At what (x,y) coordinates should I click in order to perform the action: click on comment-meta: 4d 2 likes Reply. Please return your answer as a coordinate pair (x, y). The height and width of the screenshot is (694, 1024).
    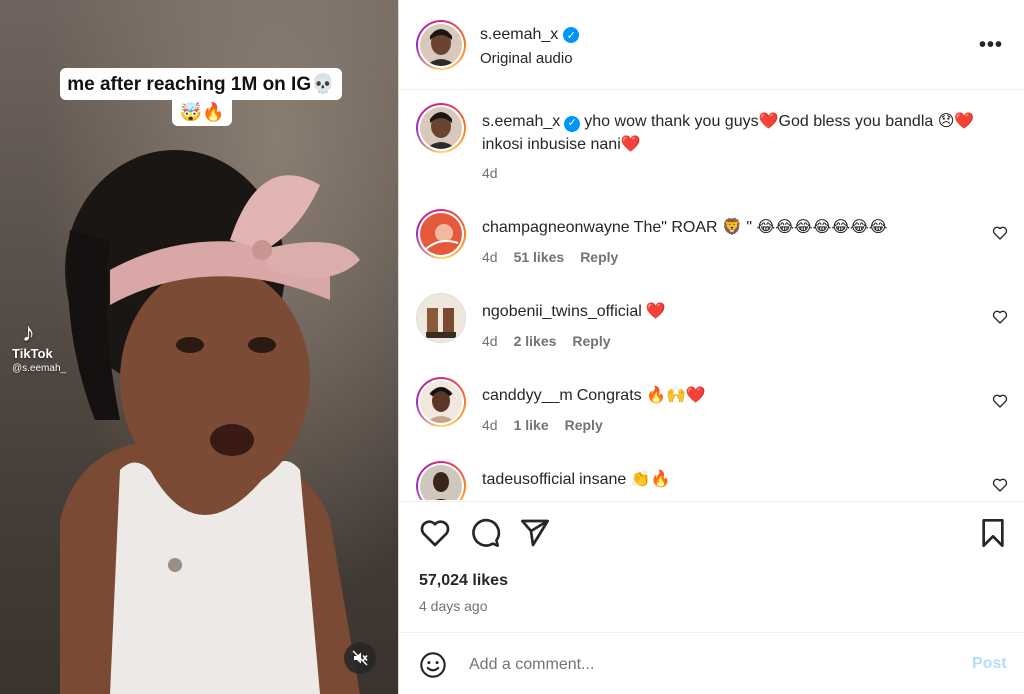
    Looking at the image, I should click on (546, 341).